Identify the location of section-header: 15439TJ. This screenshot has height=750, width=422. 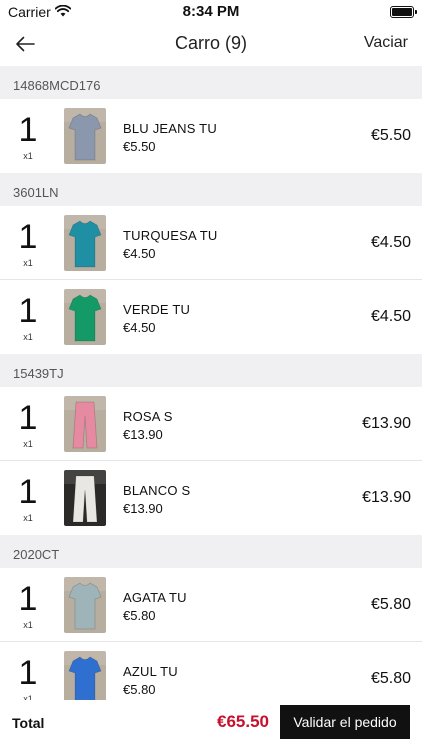
(211, 370).